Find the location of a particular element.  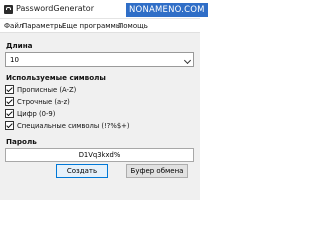

title-bar: PasswordGenerator NONAMENO.COM is located at coordinates (104, 9).